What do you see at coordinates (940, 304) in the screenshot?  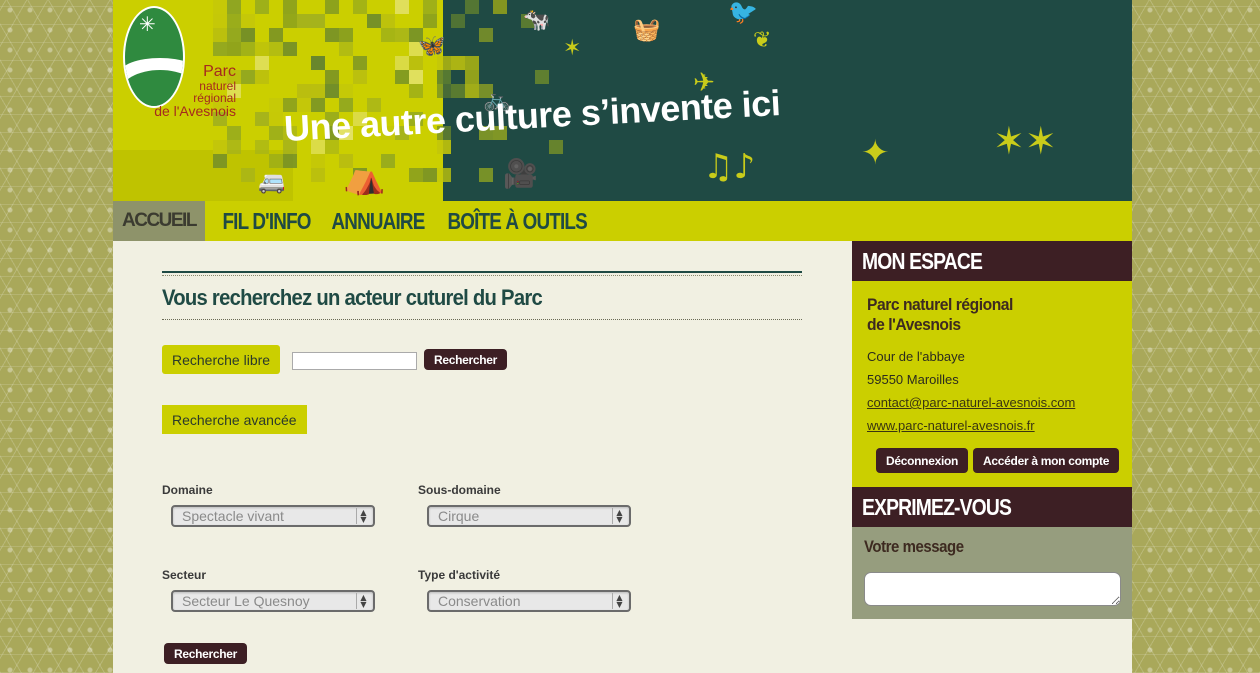 I see `organization-name-line-1: Parc naturel régional` at bounding box center [940, 304].